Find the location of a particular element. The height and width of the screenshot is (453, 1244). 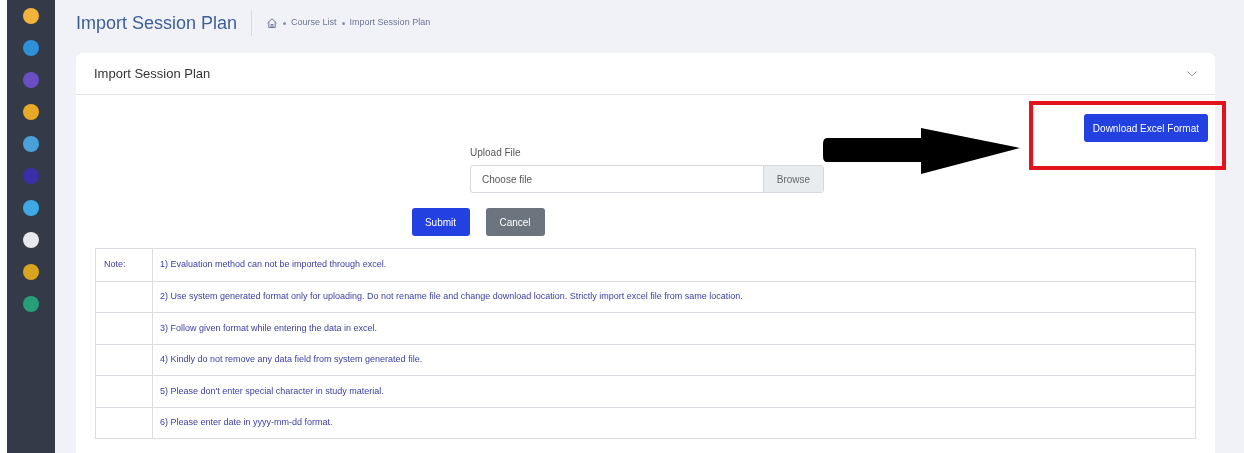

submit-button: Submit is located at coordinates (440, 222).